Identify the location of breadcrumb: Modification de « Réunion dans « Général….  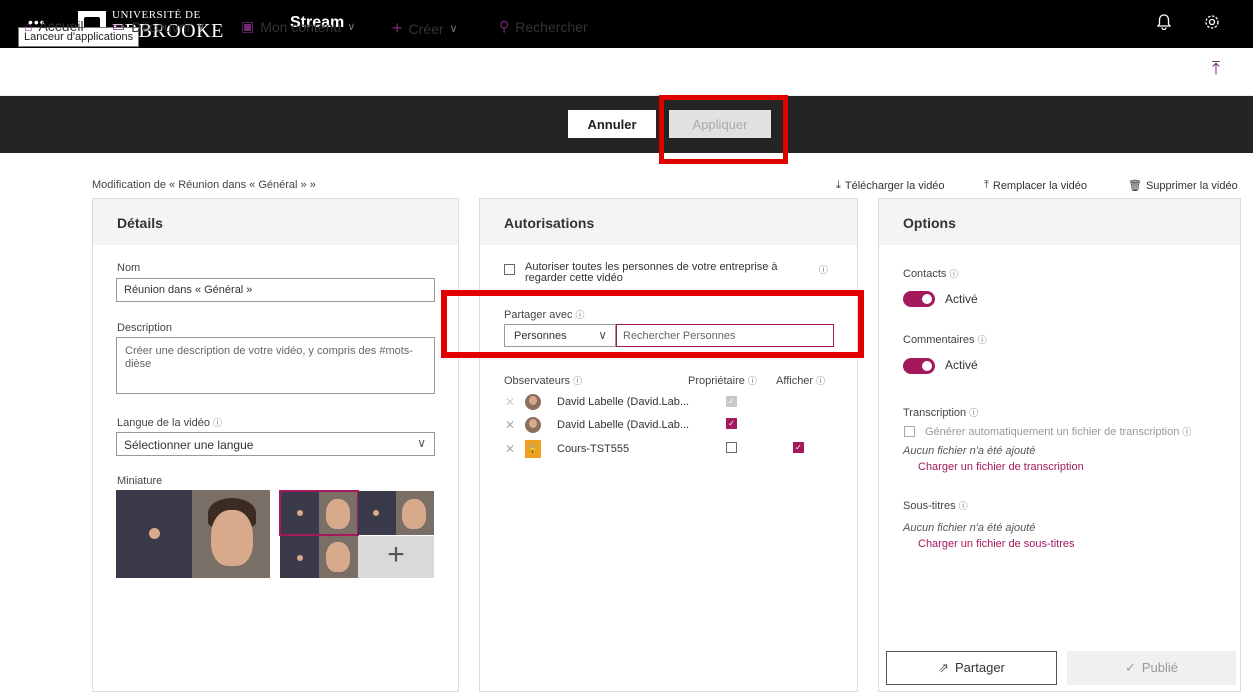
(204, 185).